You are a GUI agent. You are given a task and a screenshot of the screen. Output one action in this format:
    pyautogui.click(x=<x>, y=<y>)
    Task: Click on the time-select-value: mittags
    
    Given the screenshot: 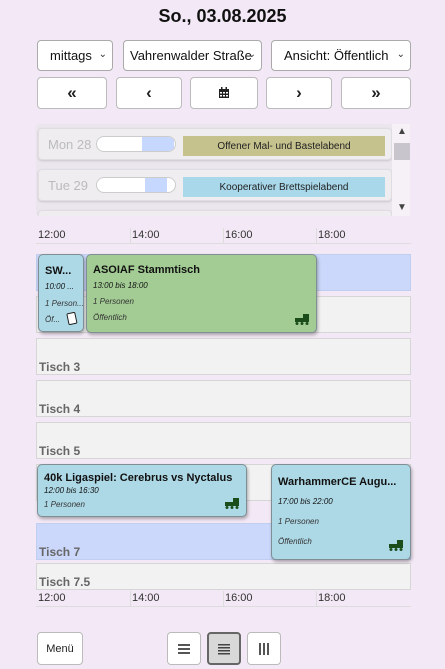 What is the action you would take?
    pyautogui.click(x=71, y=55)
    